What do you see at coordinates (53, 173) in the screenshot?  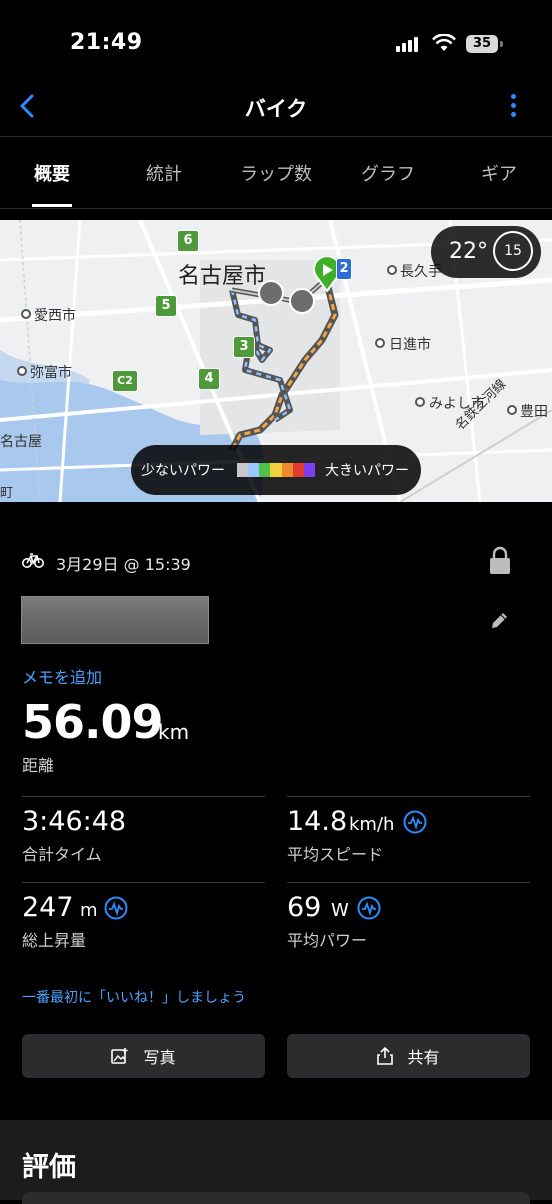 I see `tab-overview: 概要` at bounding box center [53, 173].